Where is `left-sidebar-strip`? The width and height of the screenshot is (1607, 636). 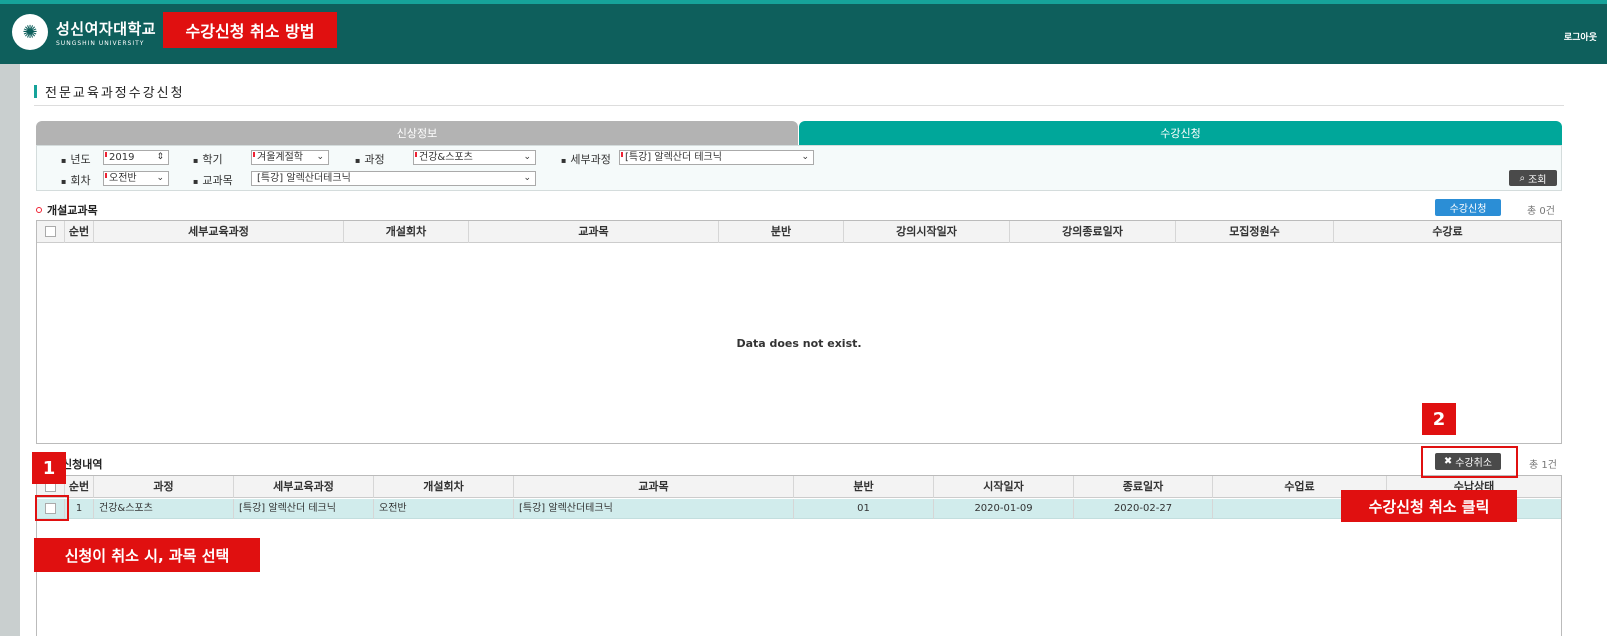 left-sidebar-strip is located at coordinates (10, 350).